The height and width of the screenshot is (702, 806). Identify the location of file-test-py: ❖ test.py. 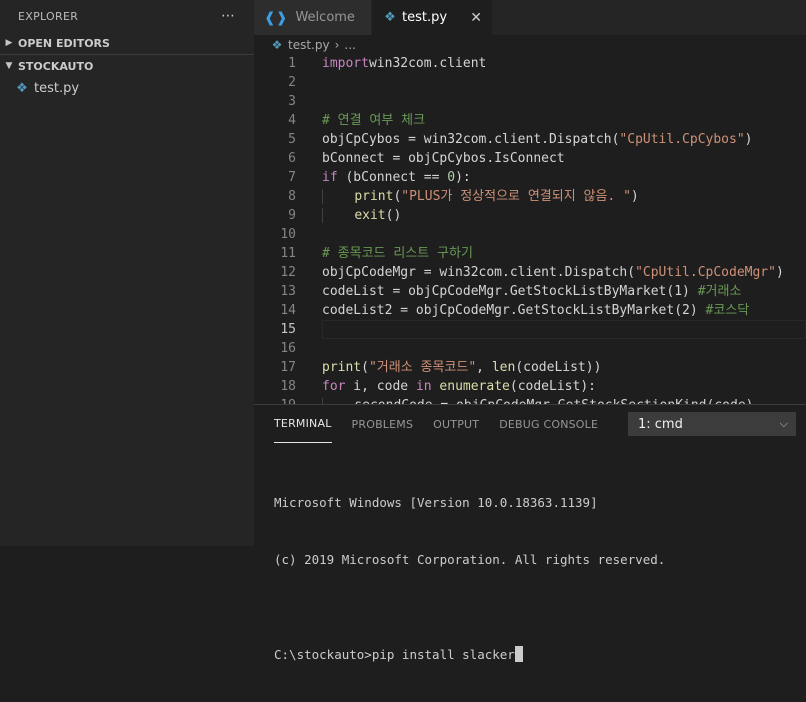
(127, 88).